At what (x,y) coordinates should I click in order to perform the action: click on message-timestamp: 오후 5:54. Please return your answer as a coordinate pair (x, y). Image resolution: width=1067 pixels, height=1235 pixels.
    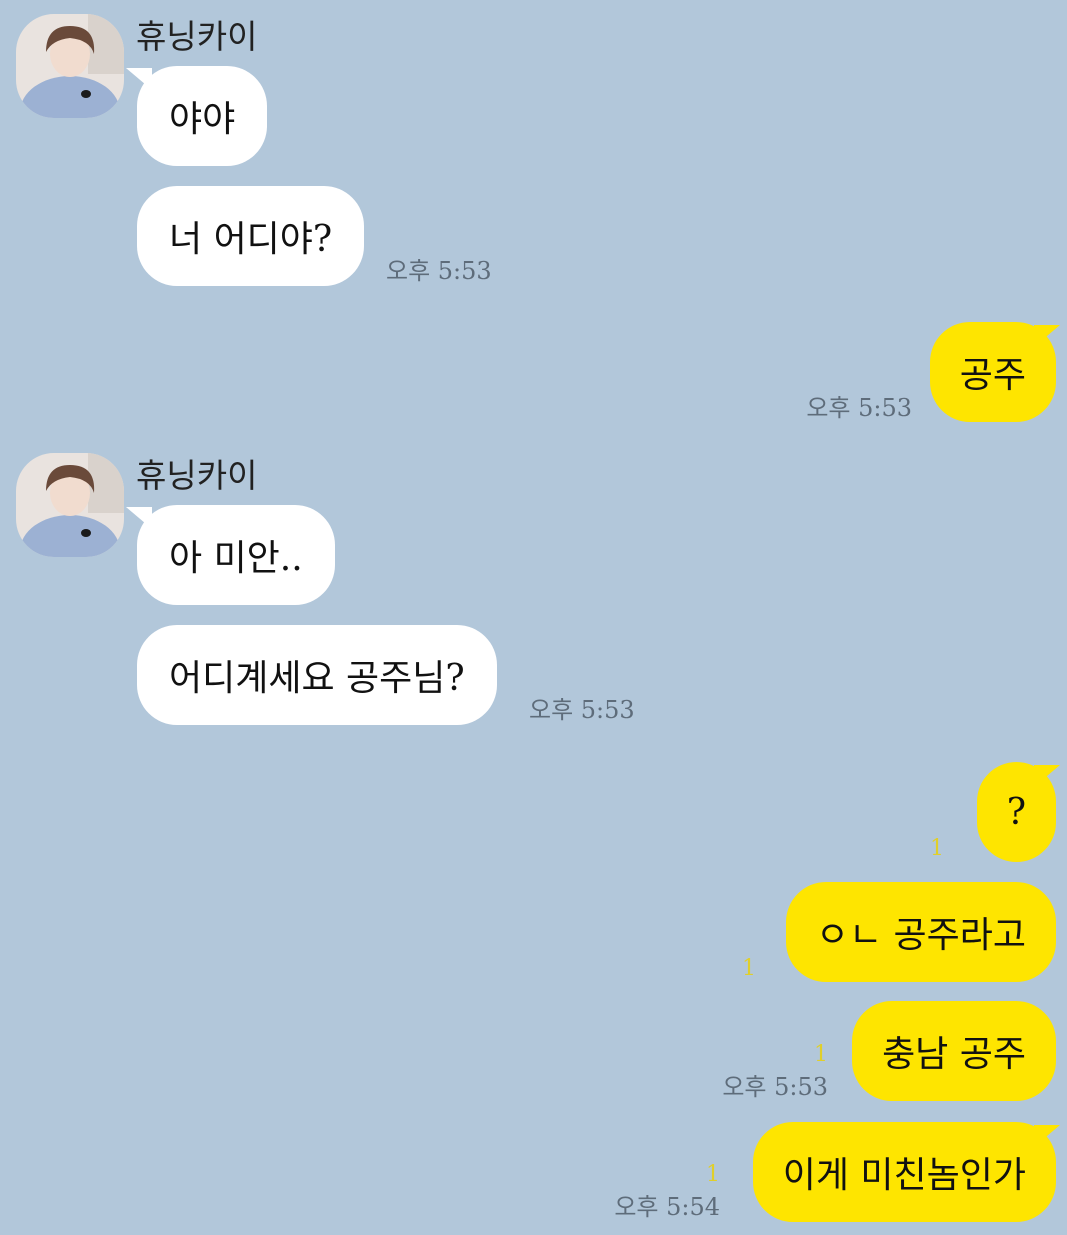
    Looking at the image, I should click on (667, 1207).